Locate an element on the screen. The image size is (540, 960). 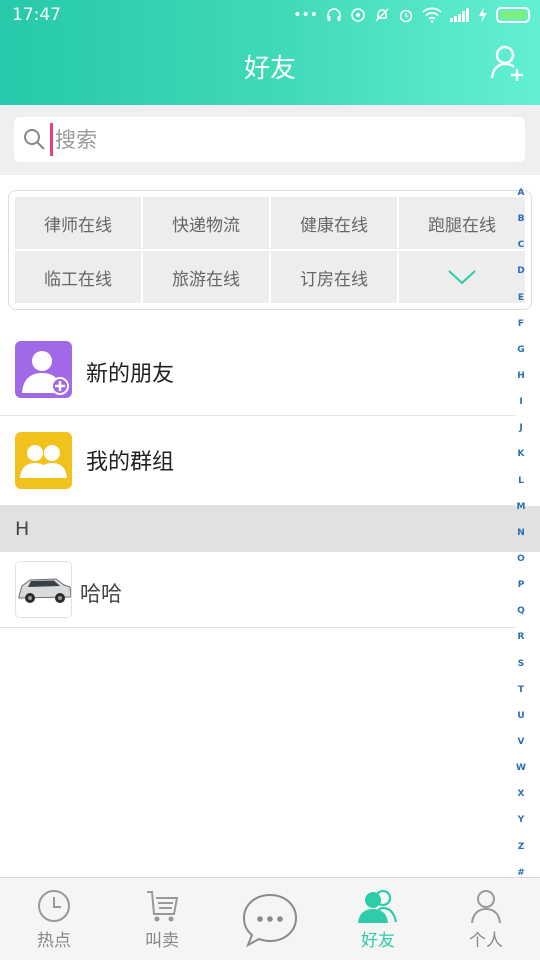
index-letter: U is located at coordinates (520, 716).